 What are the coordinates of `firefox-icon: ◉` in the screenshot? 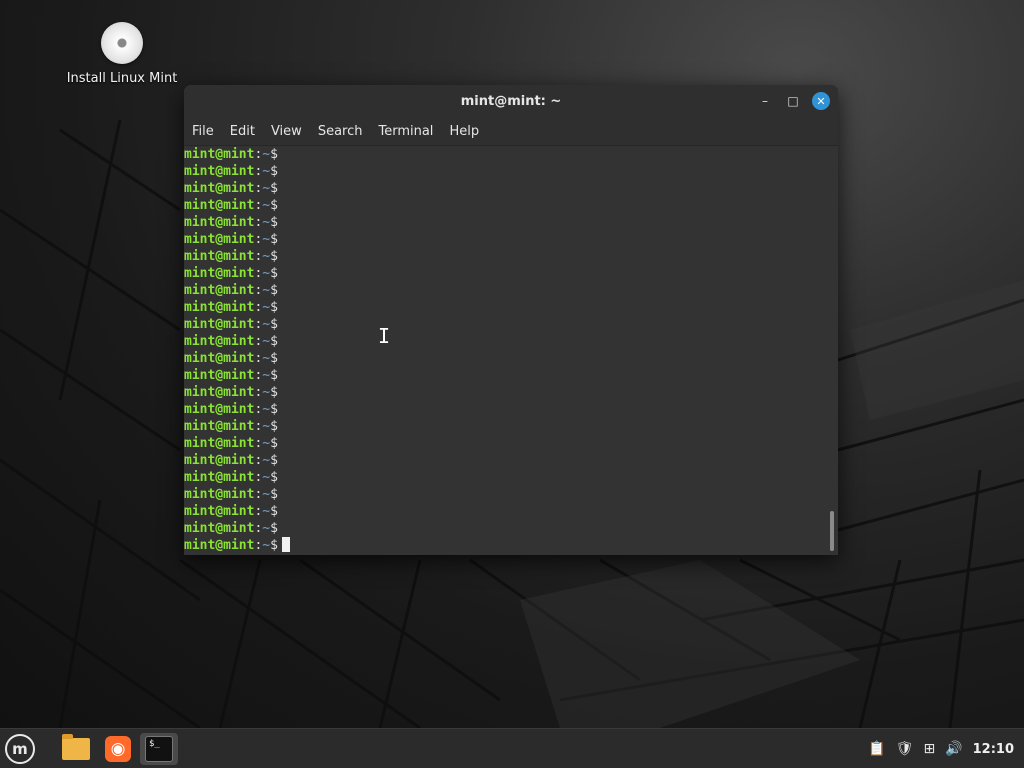 It's located at (118, 749).